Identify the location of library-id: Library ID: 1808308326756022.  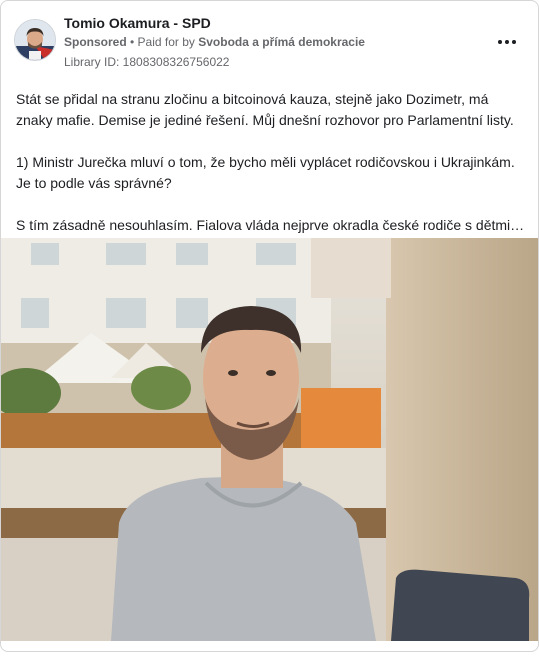
(147, 62).